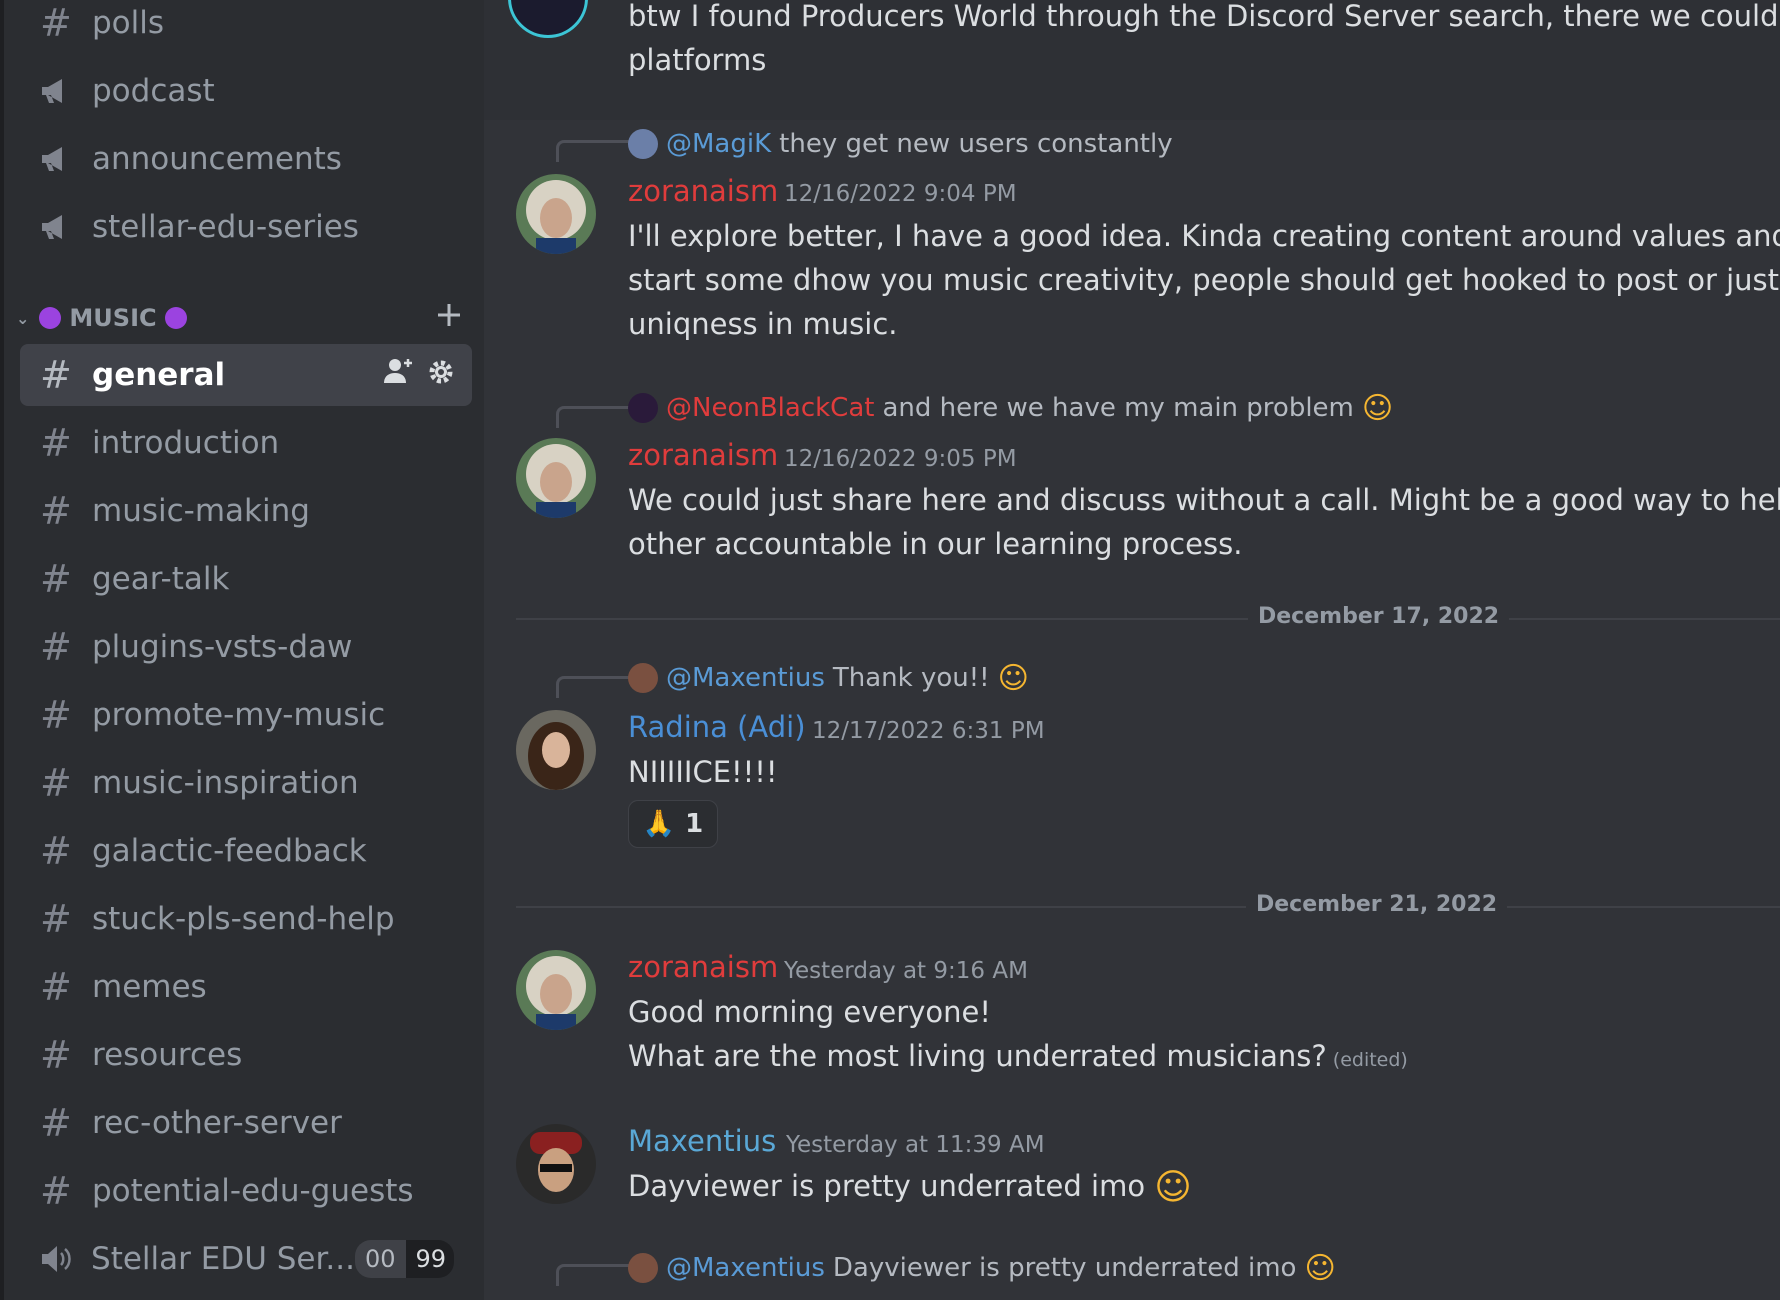 The image size is (1780, 1300). I want to click on speaker-icon, so click(63, 1259).